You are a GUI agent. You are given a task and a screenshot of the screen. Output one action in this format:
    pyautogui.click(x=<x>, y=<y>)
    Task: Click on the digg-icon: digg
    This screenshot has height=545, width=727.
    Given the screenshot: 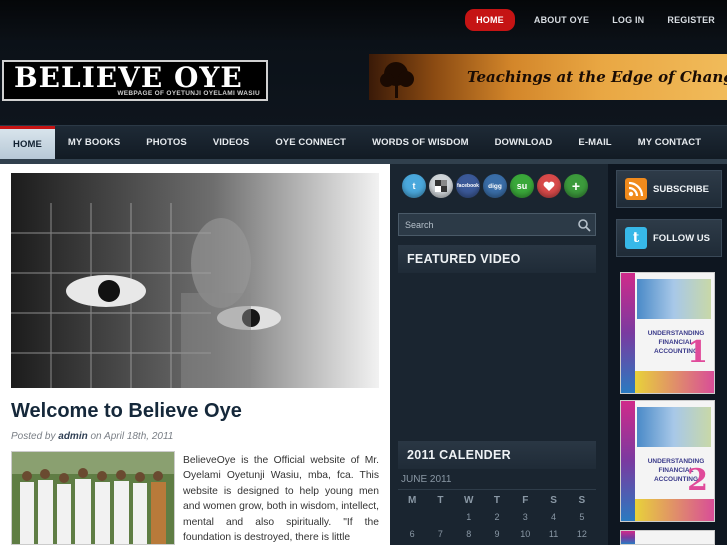 What is the action you would take?
    pyautogui.click(x=495, y=186)
    